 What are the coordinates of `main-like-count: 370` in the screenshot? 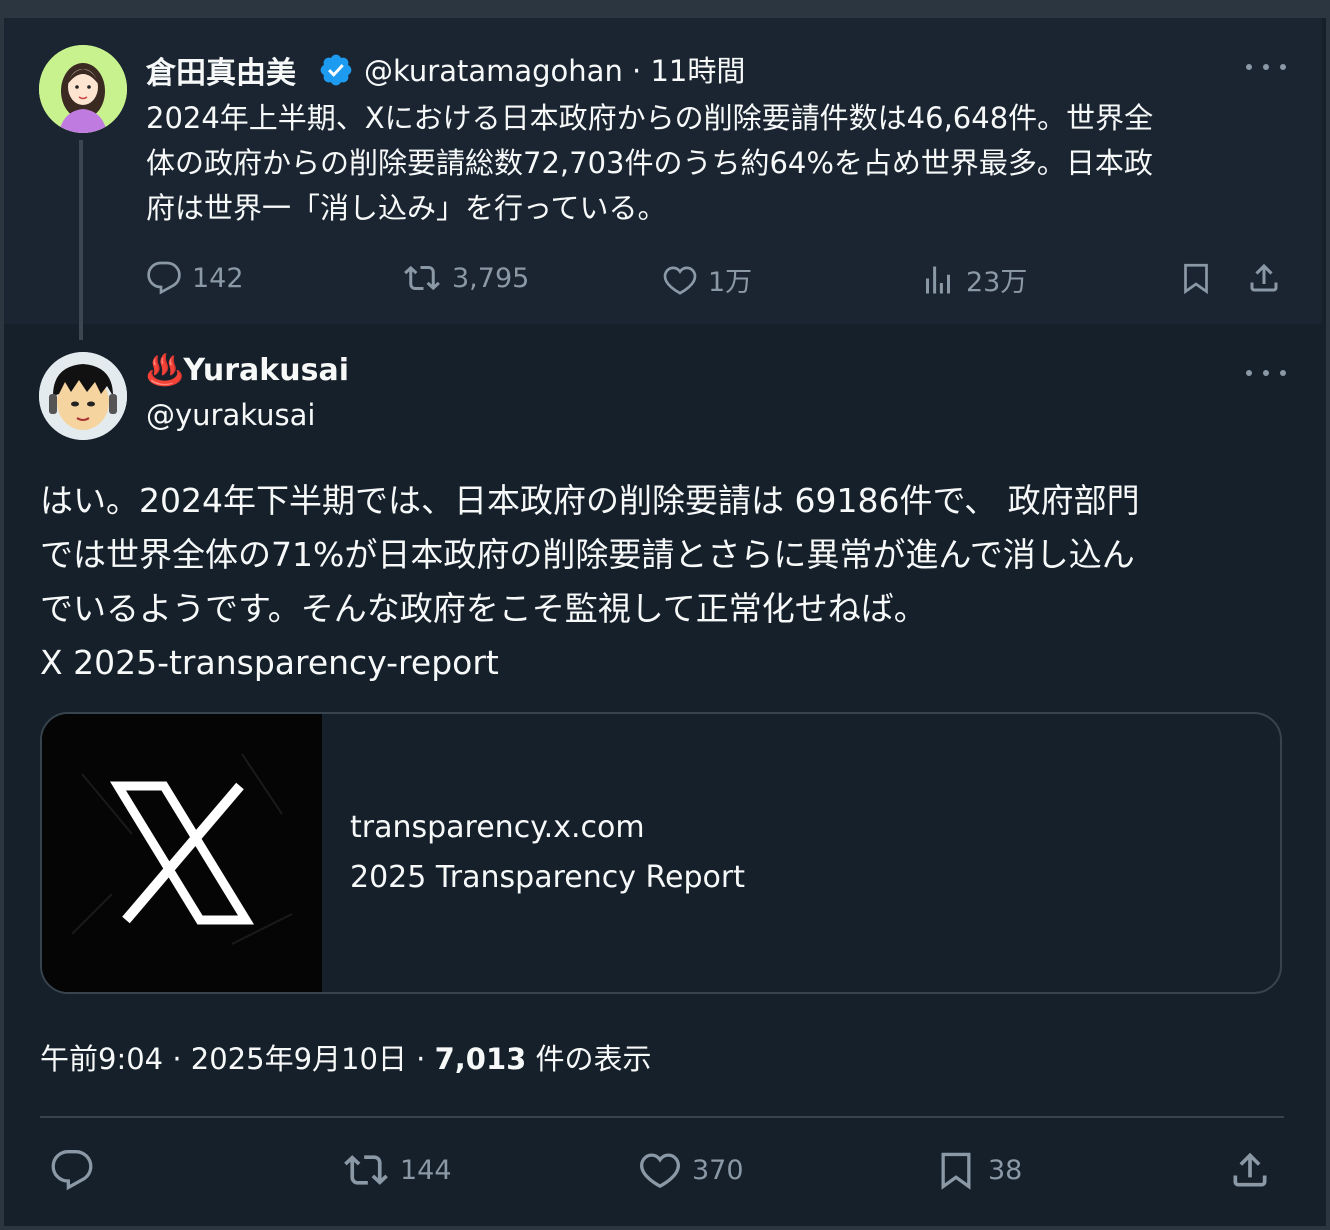 It's located at (718, 1170).